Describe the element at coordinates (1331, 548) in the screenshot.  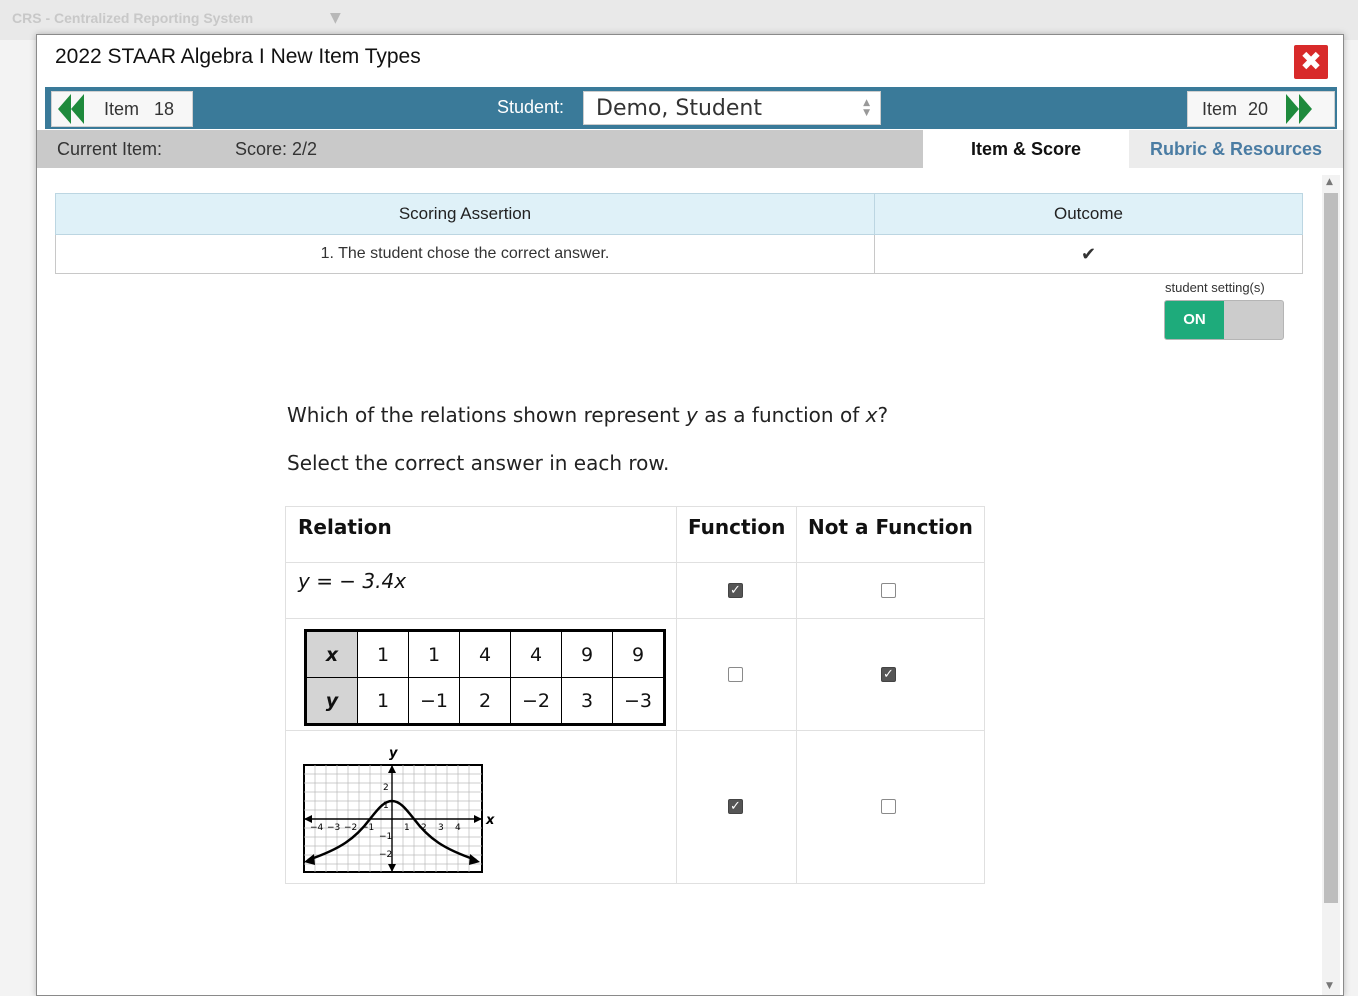
I see `scroll-thumb` at that location.